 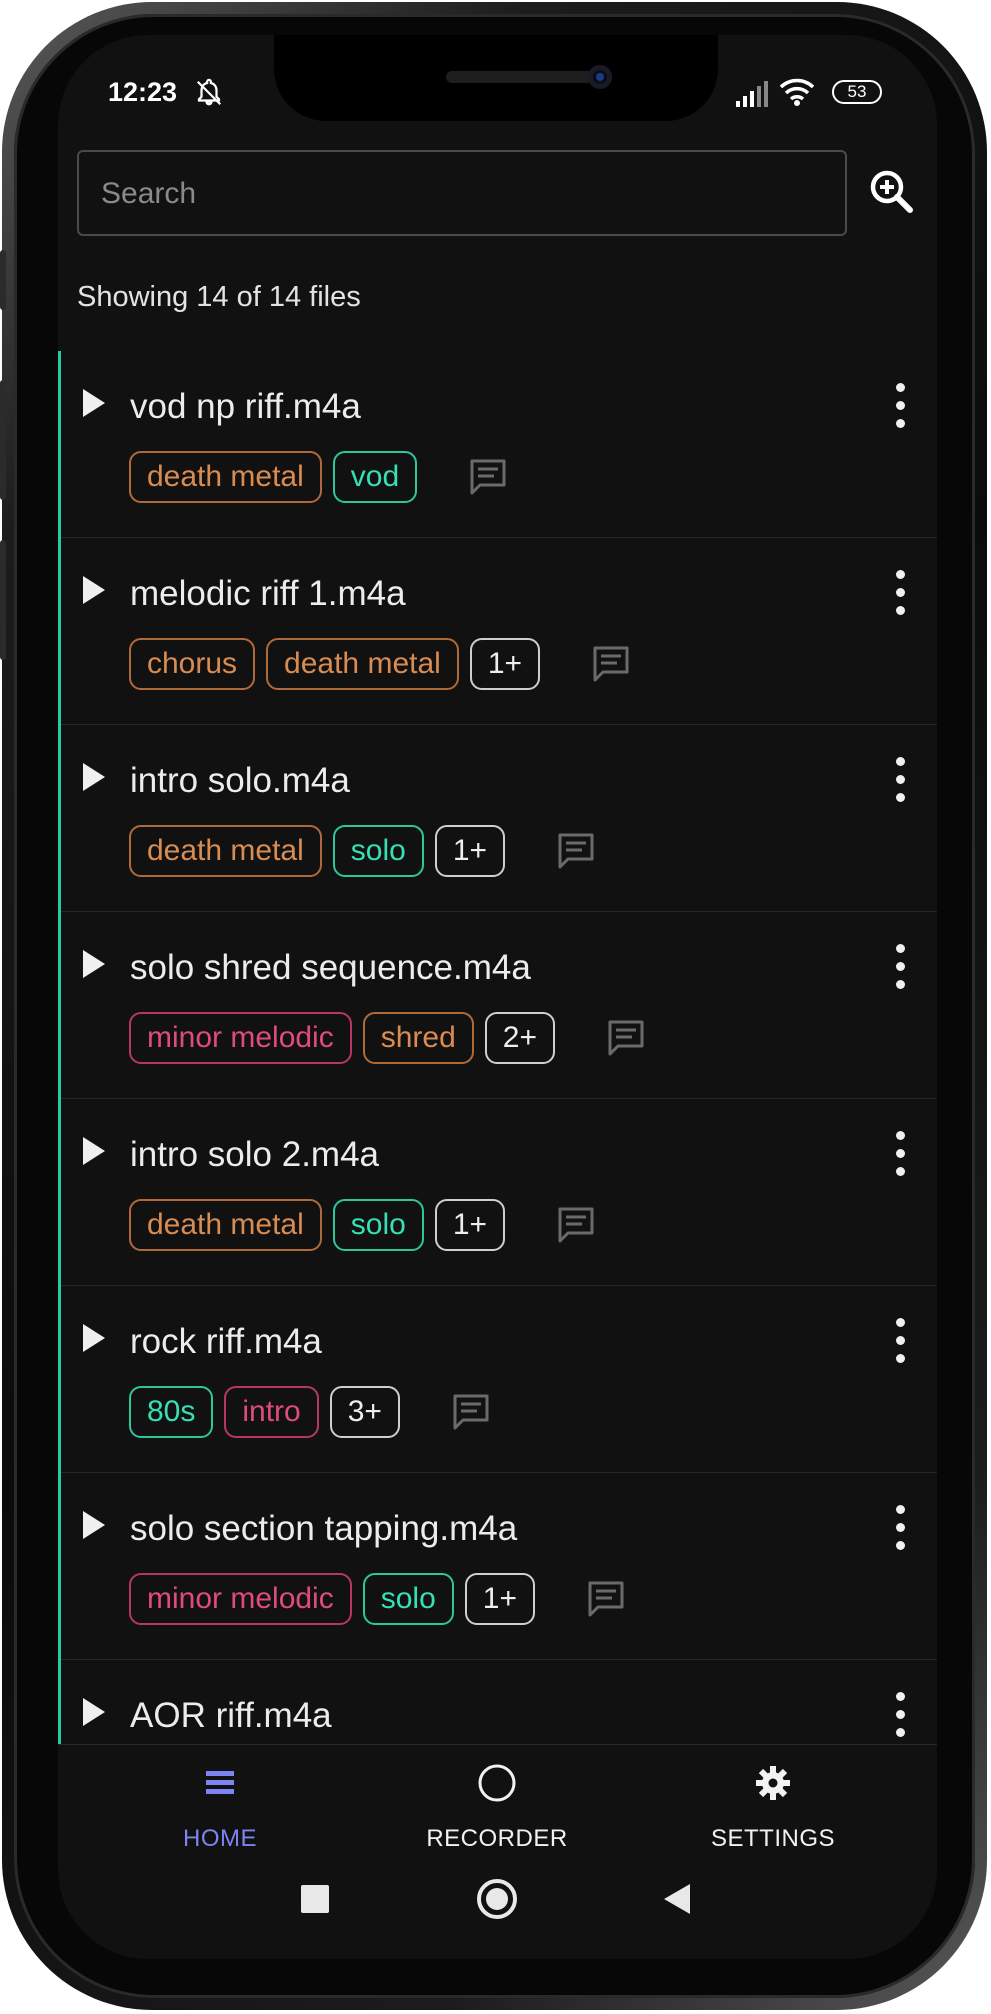 I want to click on list-icon, so click(x=220, y=1782).